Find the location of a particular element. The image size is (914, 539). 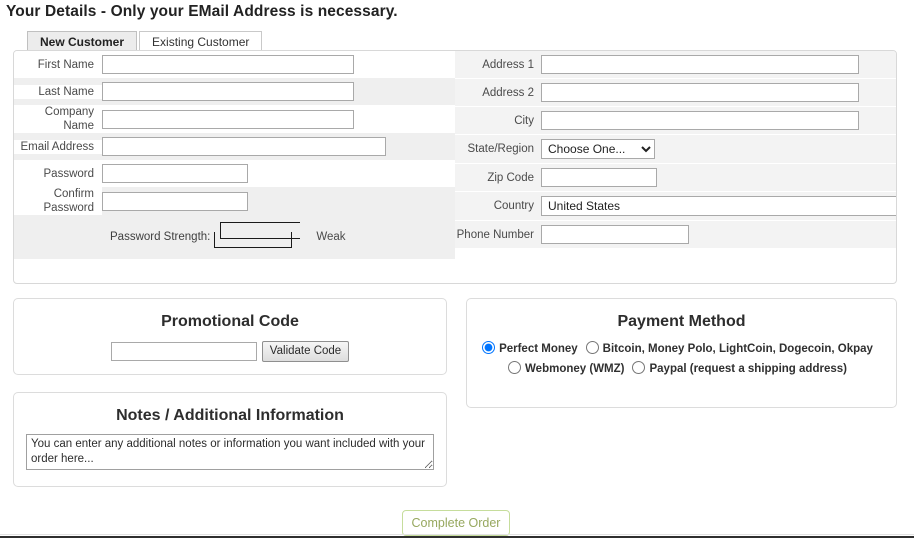

password-strength-verdict: Weak is located at coordinates (331, 237).